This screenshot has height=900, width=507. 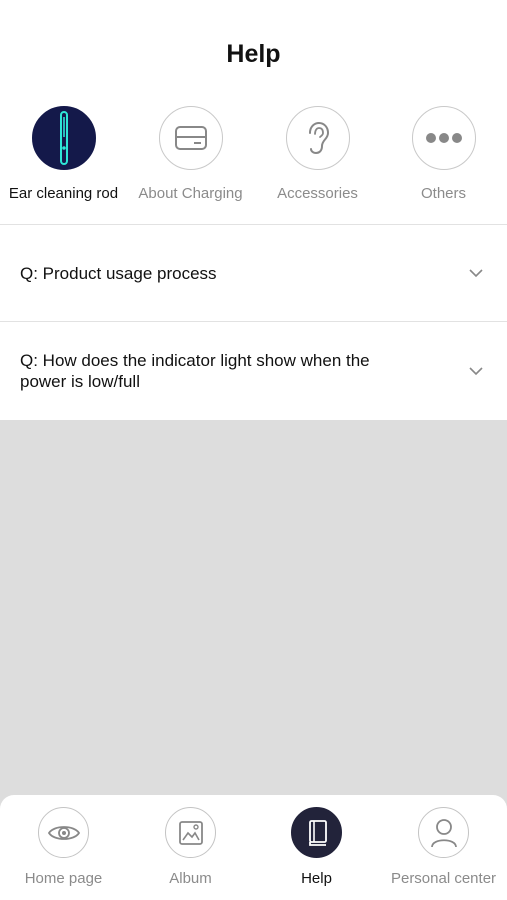 I want to click on person-icon, so click(x=443, y=832).